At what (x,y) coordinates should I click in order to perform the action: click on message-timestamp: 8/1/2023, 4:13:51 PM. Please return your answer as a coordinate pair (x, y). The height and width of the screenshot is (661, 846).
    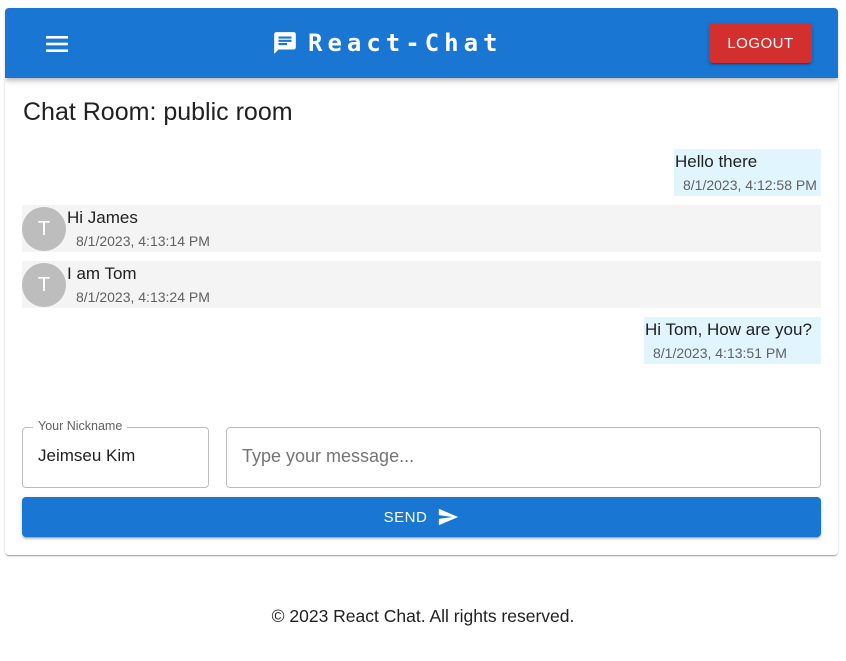
    Looking at the image, I should click on (720, 353).